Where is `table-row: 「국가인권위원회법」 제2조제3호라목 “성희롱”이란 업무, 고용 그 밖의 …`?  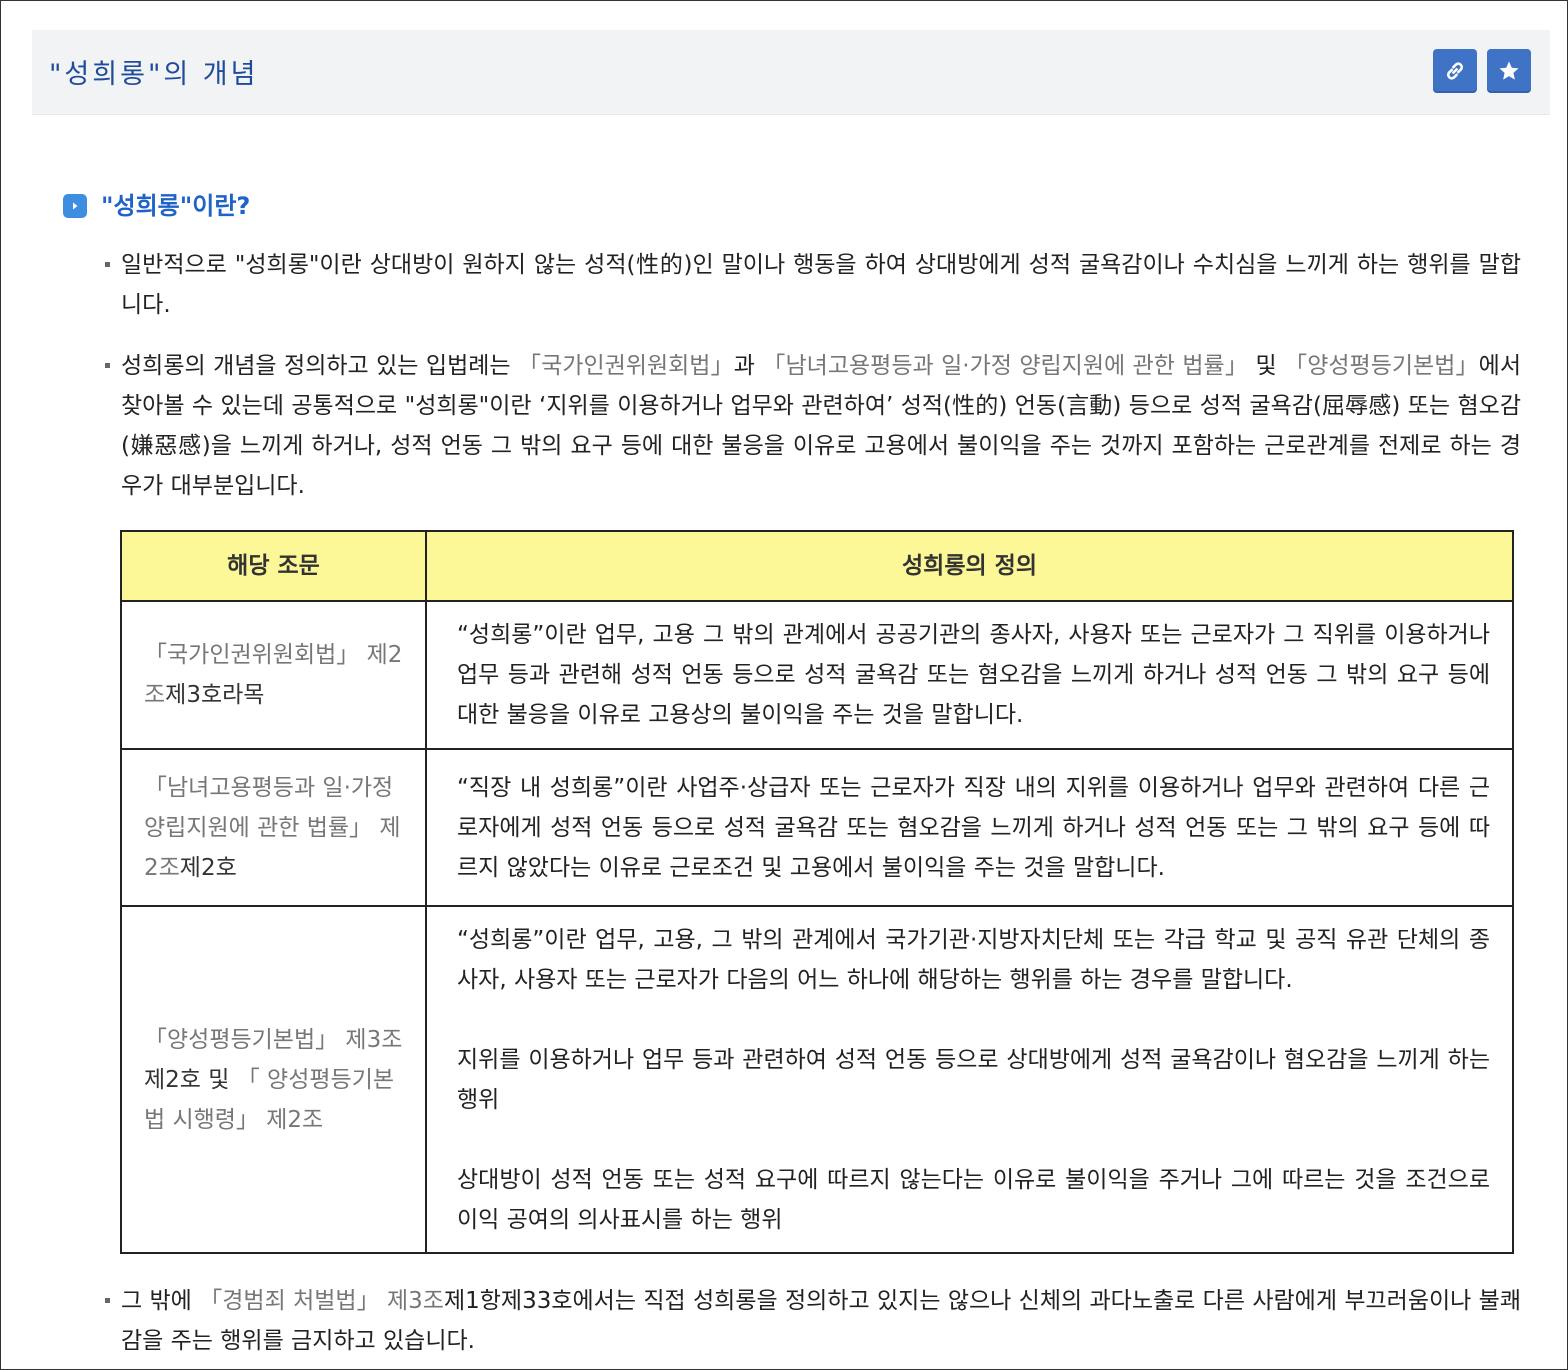
table-row: 「국가인권위원회법」 제2조제3호라목 “성희롱”이란 업무, 고용 그 밖의 … is located at coordinates (817, 675).